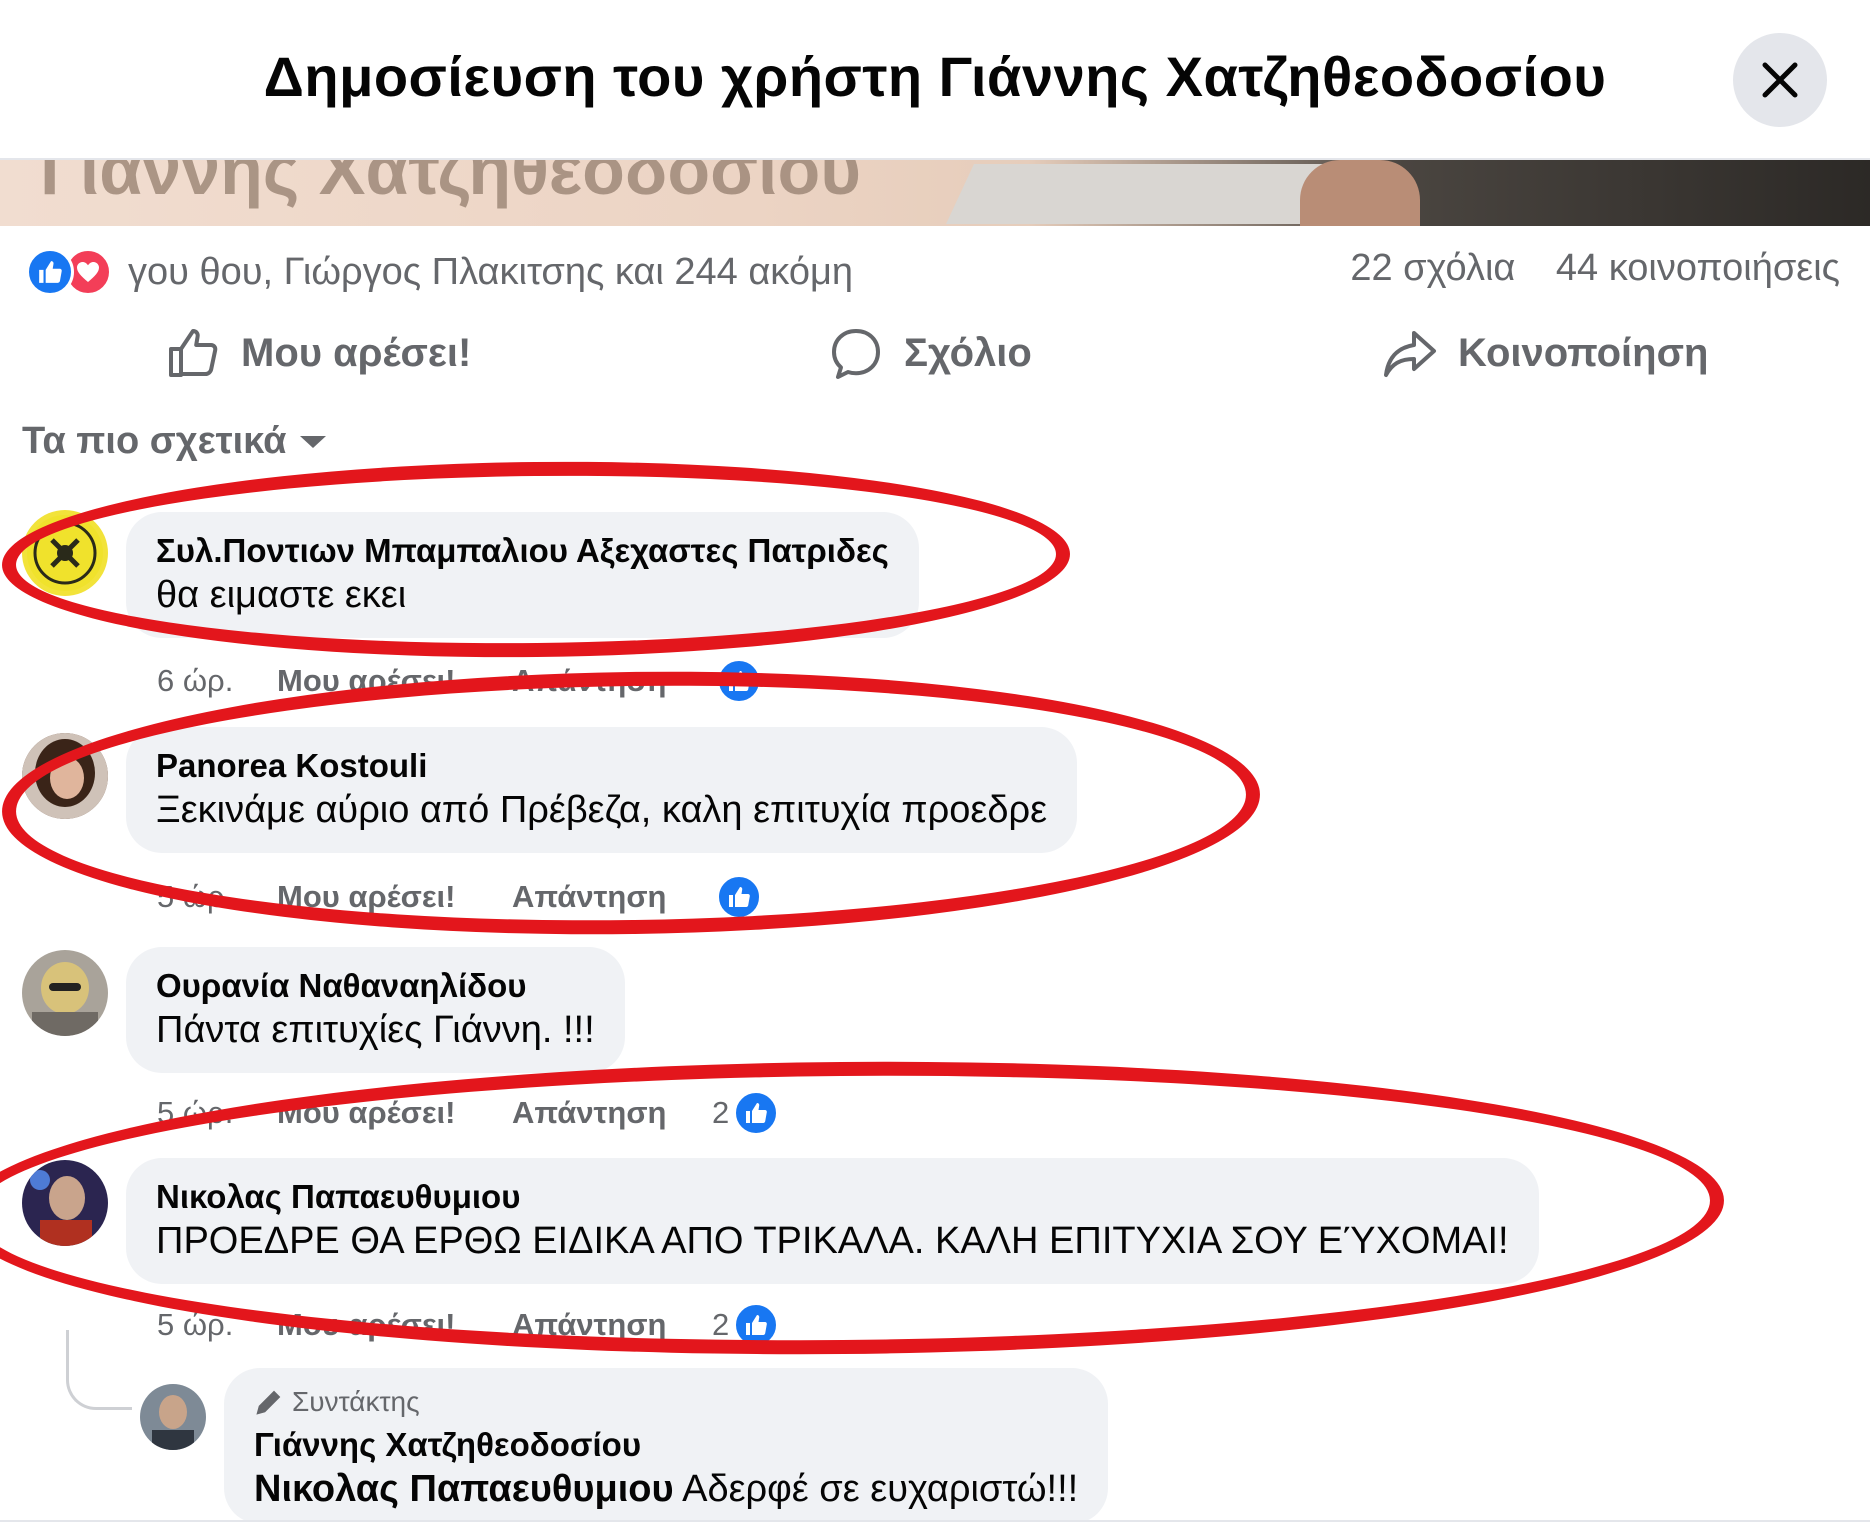 This screenshot has width=1870, height=1535. I want to click on close-icon, so click(1780, 80).